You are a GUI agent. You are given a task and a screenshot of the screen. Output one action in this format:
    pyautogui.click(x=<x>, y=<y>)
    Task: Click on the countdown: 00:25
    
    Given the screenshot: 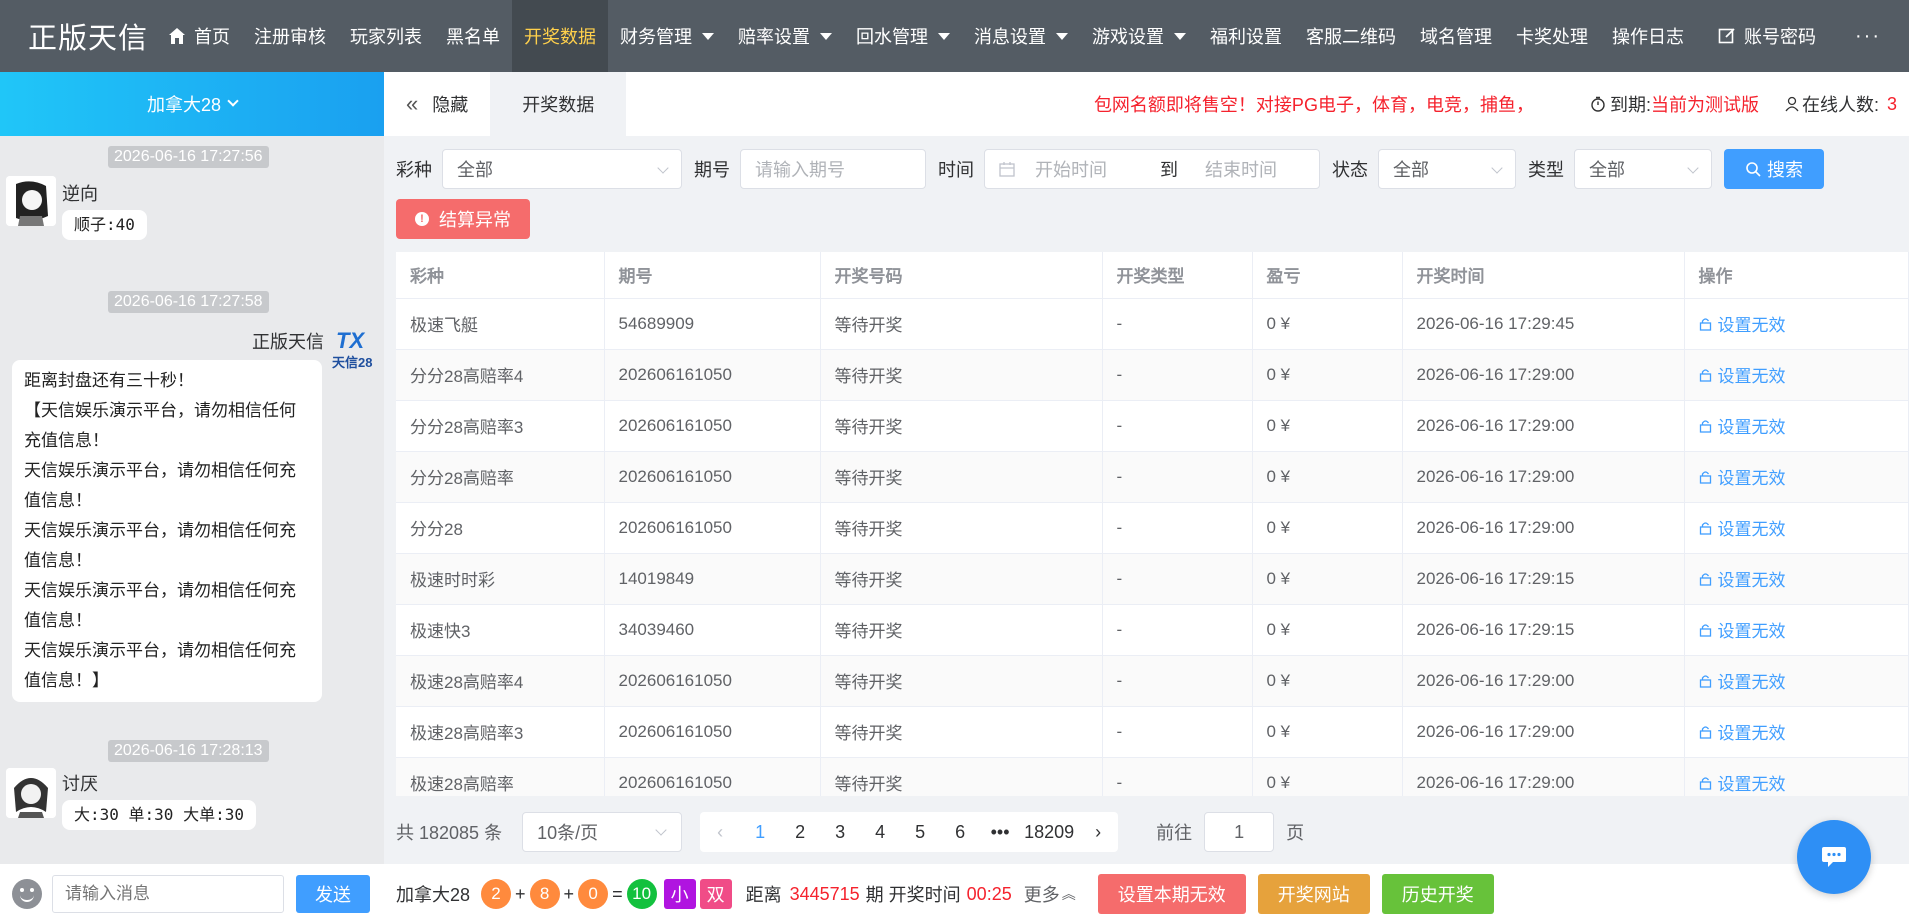 What is the action you would take?
    pyautogui.click(x=989, y=893)
    